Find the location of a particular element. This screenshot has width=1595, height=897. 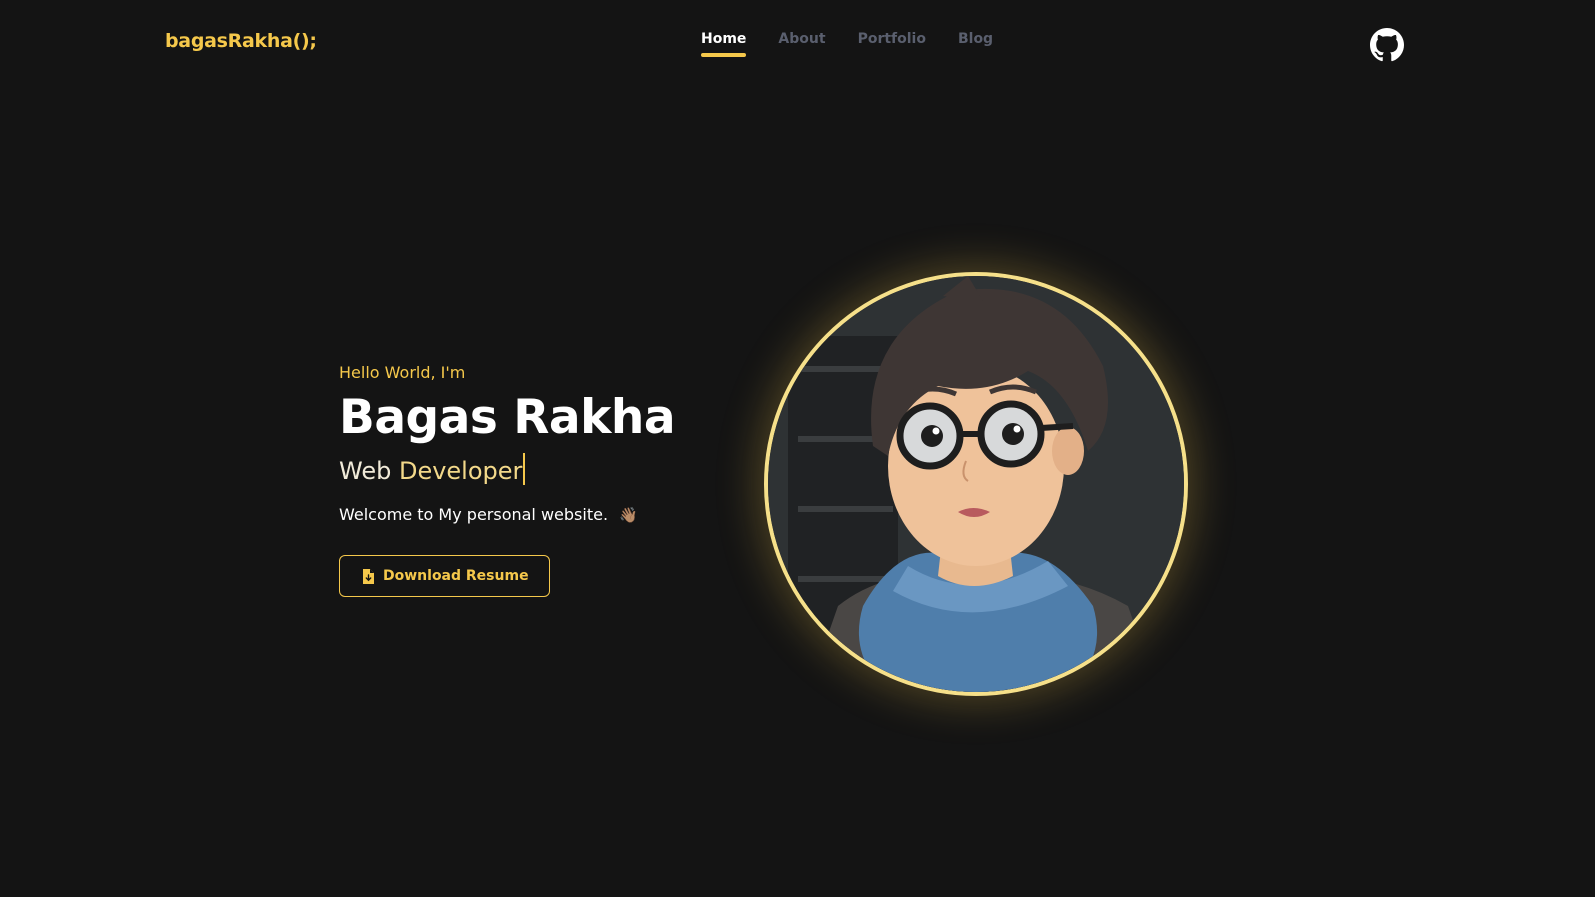

nav-link-blog: Blog is located at coordinates (975, 39).